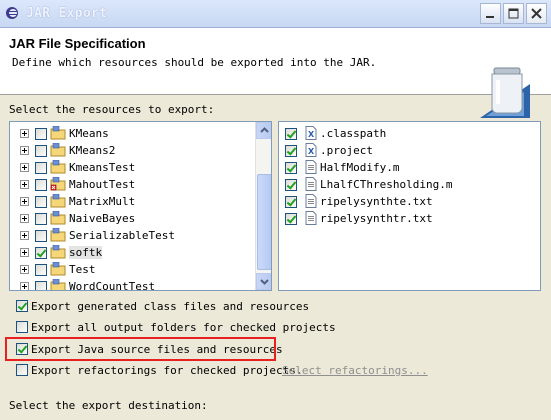  I want to click on chevron-up-icon, so click(264, 130).